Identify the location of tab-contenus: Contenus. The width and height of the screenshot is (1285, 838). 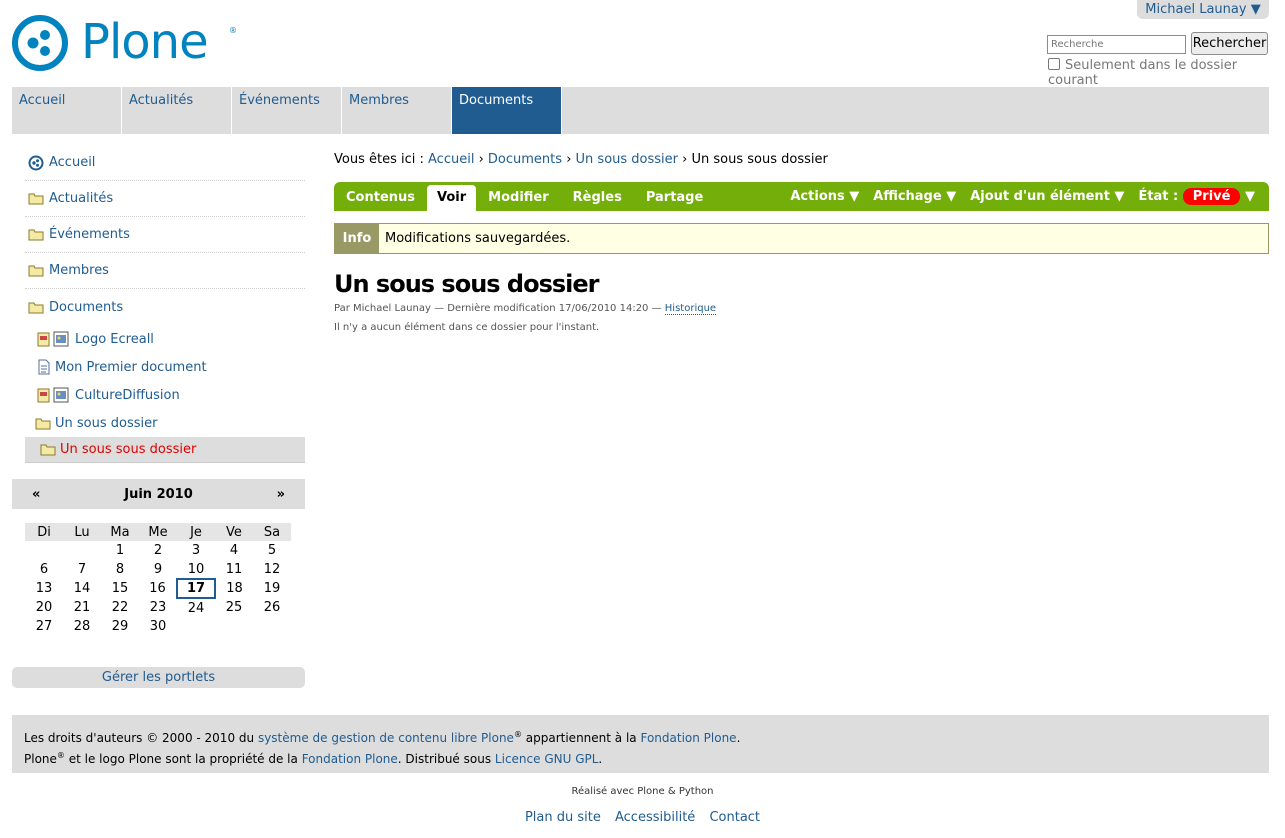
(380, 198).